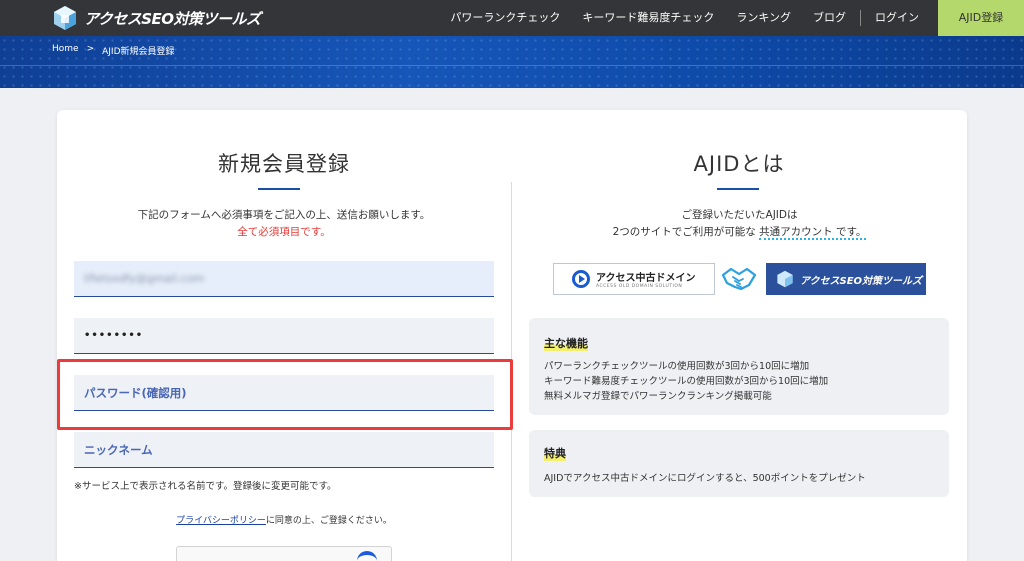 The image size is (1024, 561). What do you see at coordinates (512, 65) in the screenshot?
I see `banner-line` at bounding box center [512, 65].